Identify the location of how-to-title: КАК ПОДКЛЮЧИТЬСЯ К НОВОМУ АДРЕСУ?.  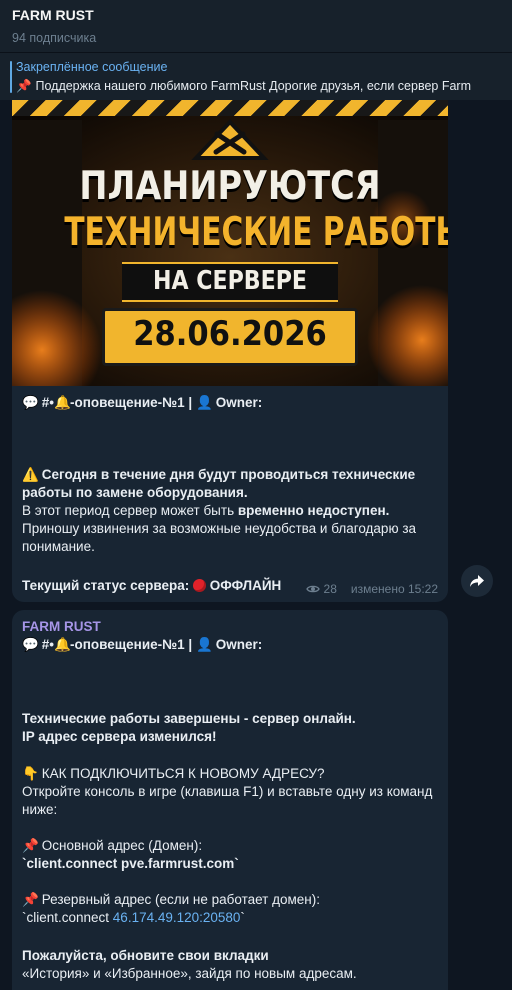
(183, 773).